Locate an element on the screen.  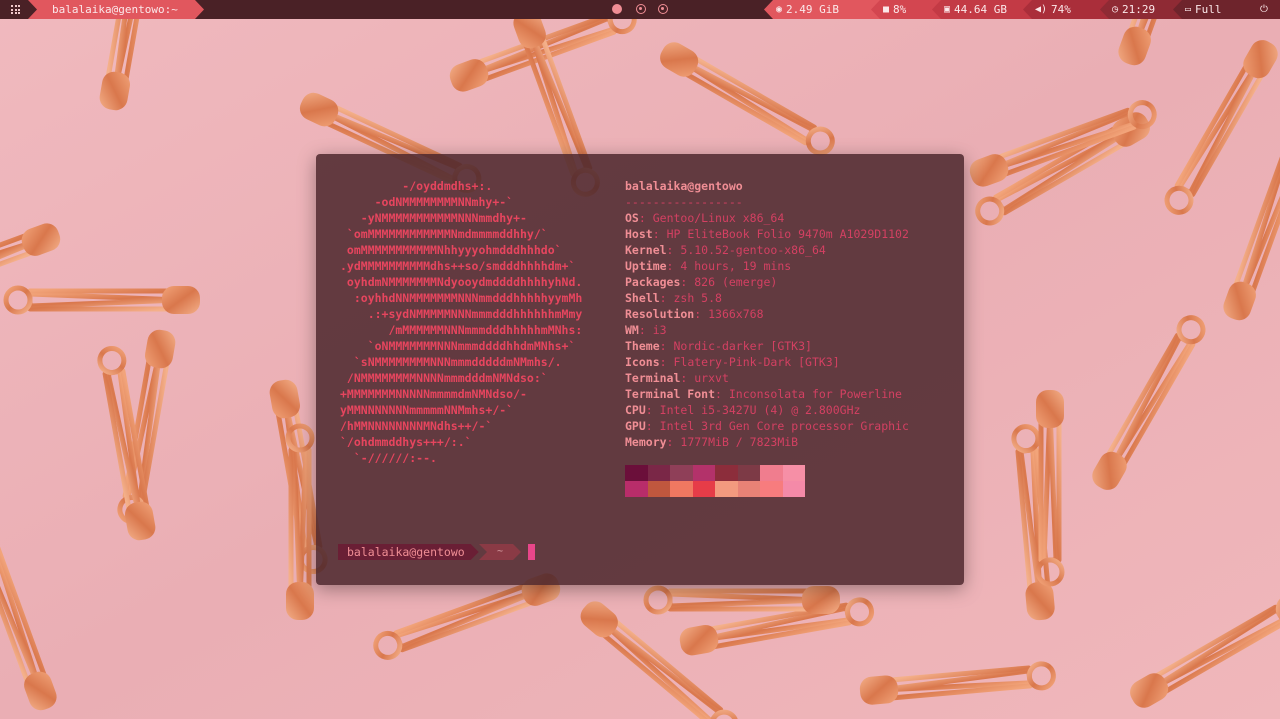
info-value: 826 (emerge) is located at coordinates (736, 282).